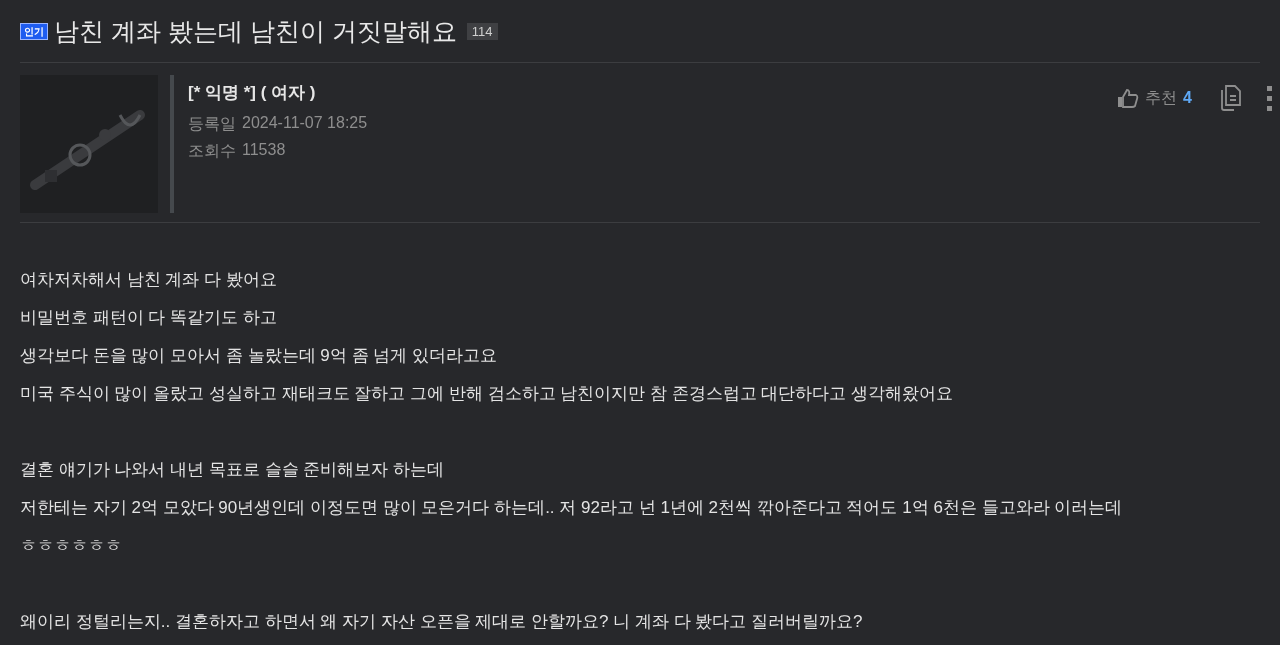 The height and width of the screenshot is (645, 1280). Describe the element at coordinates (252, 93) in the screenshot. I see `author-name: [* 익명 *] ( 여자 )` at that location.